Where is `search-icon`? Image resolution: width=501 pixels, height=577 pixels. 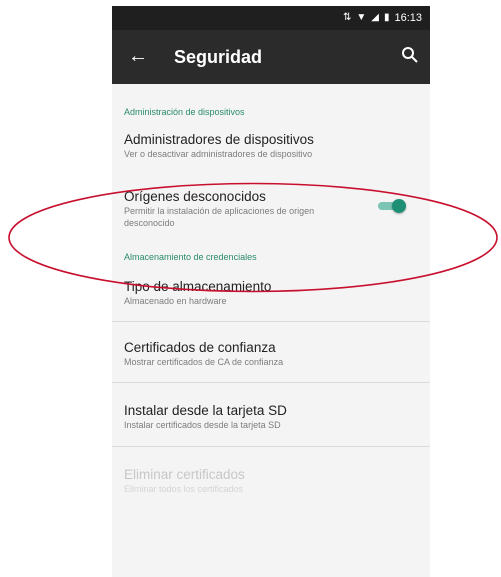
search-icon is located at coordinates (410, 55).